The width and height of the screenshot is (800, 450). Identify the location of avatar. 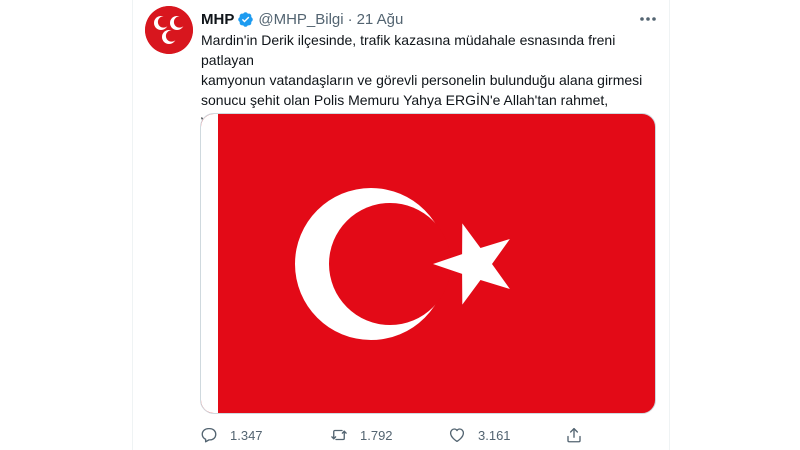
(169, 30).